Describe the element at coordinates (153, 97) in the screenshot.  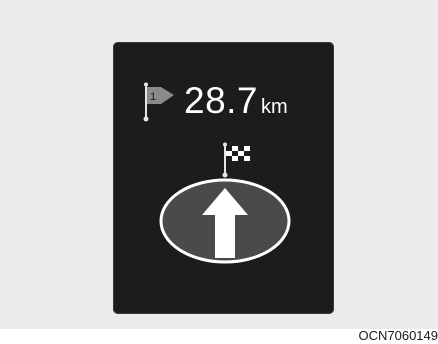
I see `waypoint-number: 1` at that location.